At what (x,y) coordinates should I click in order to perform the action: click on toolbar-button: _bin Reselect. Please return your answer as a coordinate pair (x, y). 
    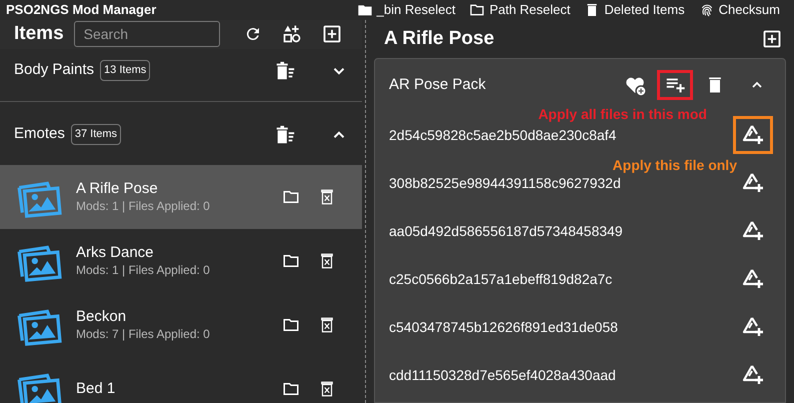
    Looking at the image, I should click on (406, 10).